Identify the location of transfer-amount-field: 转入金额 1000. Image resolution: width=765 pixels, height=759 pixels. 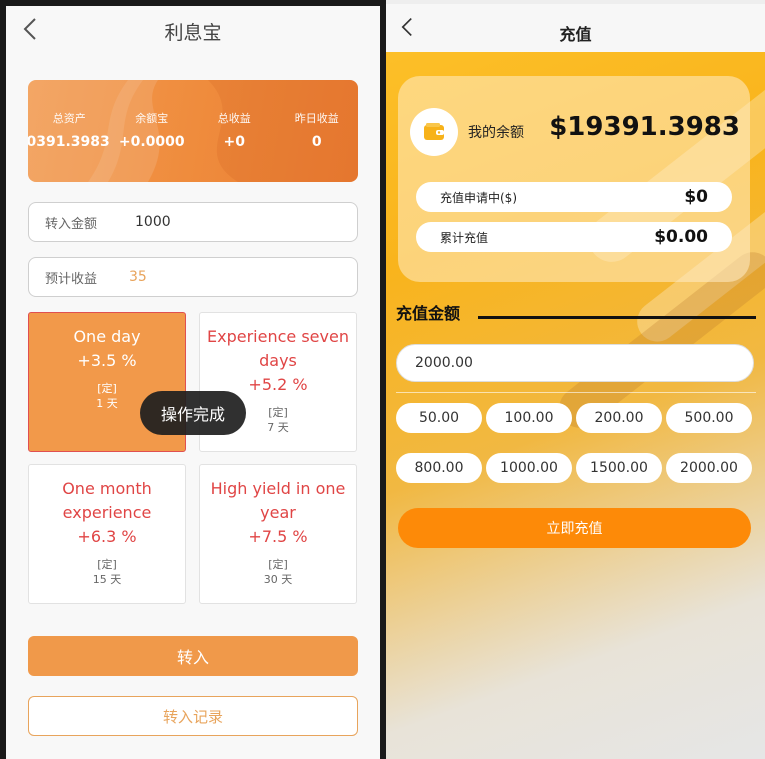
(193, 222).